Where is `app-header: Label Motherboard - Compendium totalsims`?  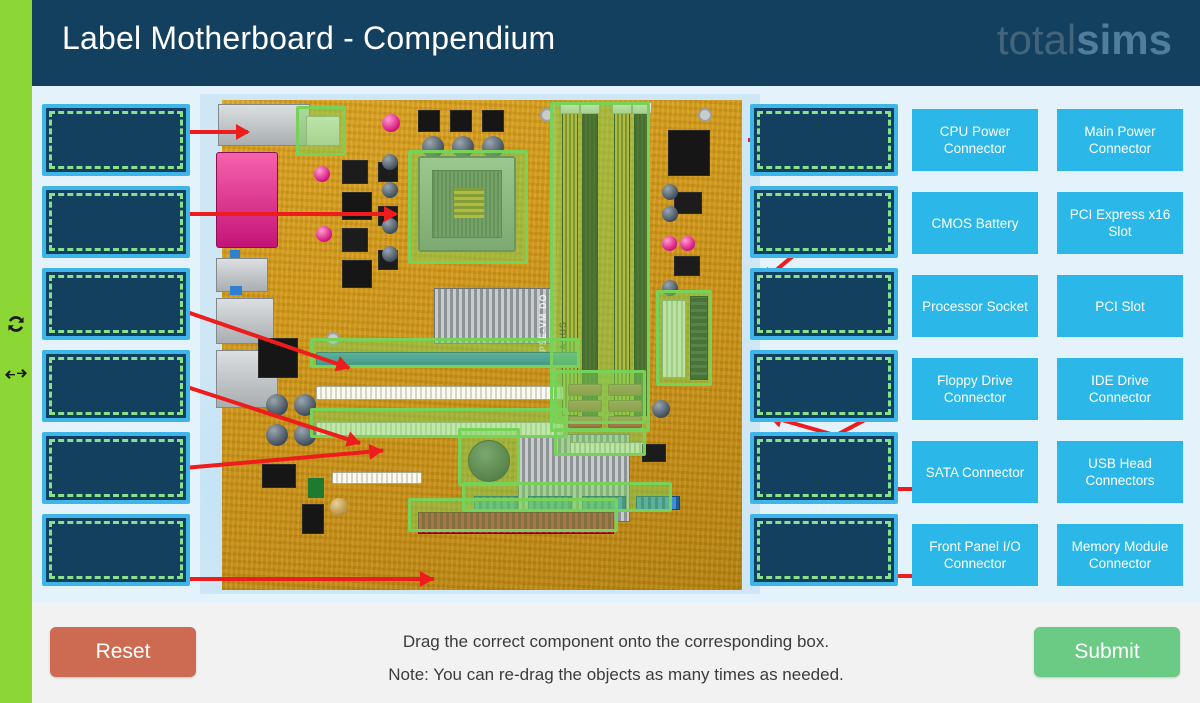
app-header: Label Motherboard - Compendium totalsims is located at coordinates (616, 43).